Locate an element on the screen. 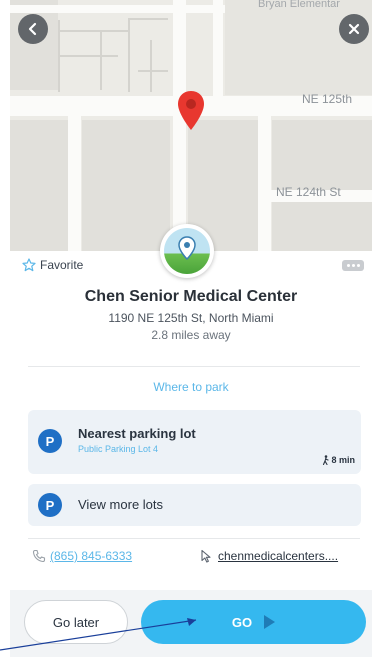 The image size is (372, 657). phone-link: (865) 845-6333 is located at coordinates (82, 556).